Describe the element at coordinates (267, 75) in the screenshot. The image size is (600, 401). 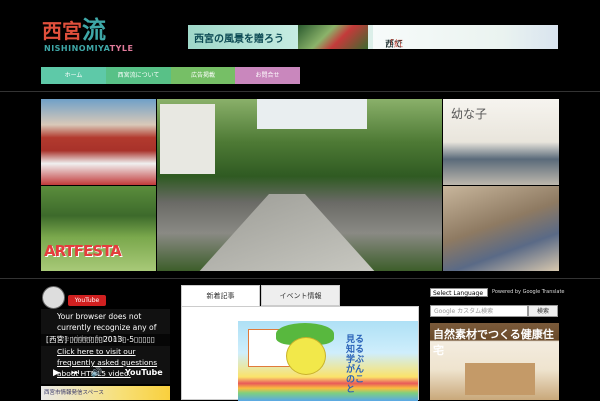
I see `nav-item-contact: お問合せ` at that location.